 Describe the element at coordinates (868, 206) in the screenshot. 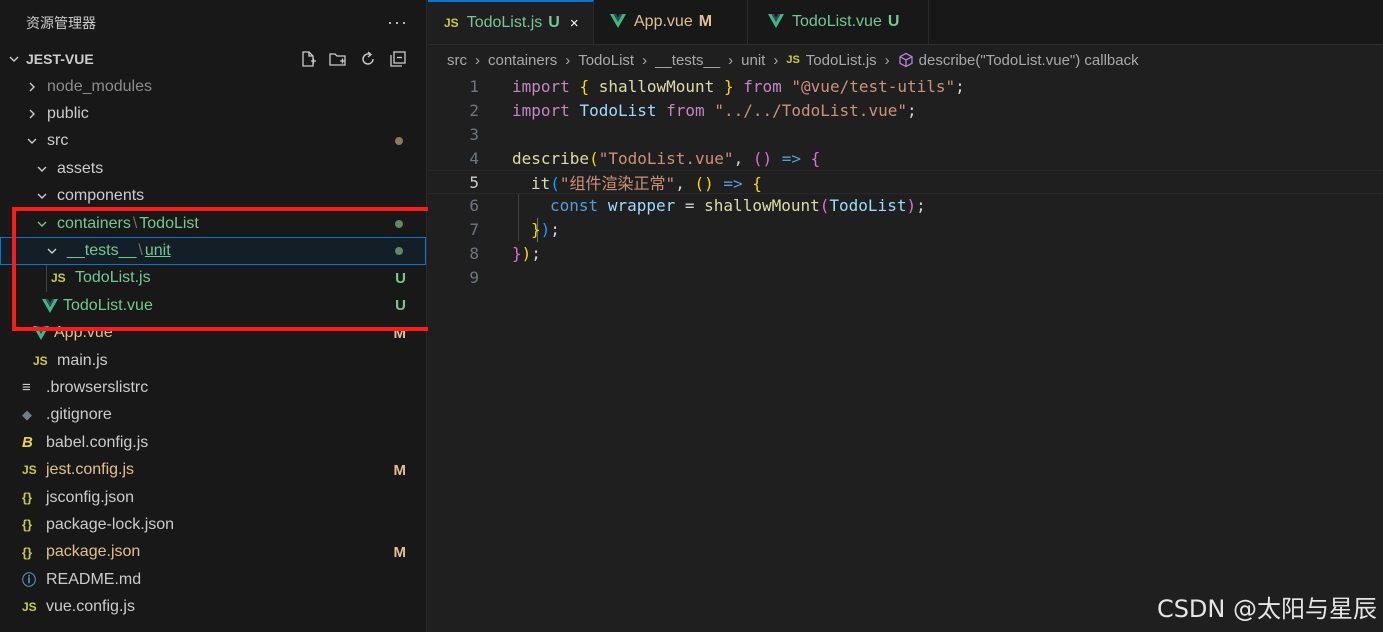

I see `token: TodoList` at that location.